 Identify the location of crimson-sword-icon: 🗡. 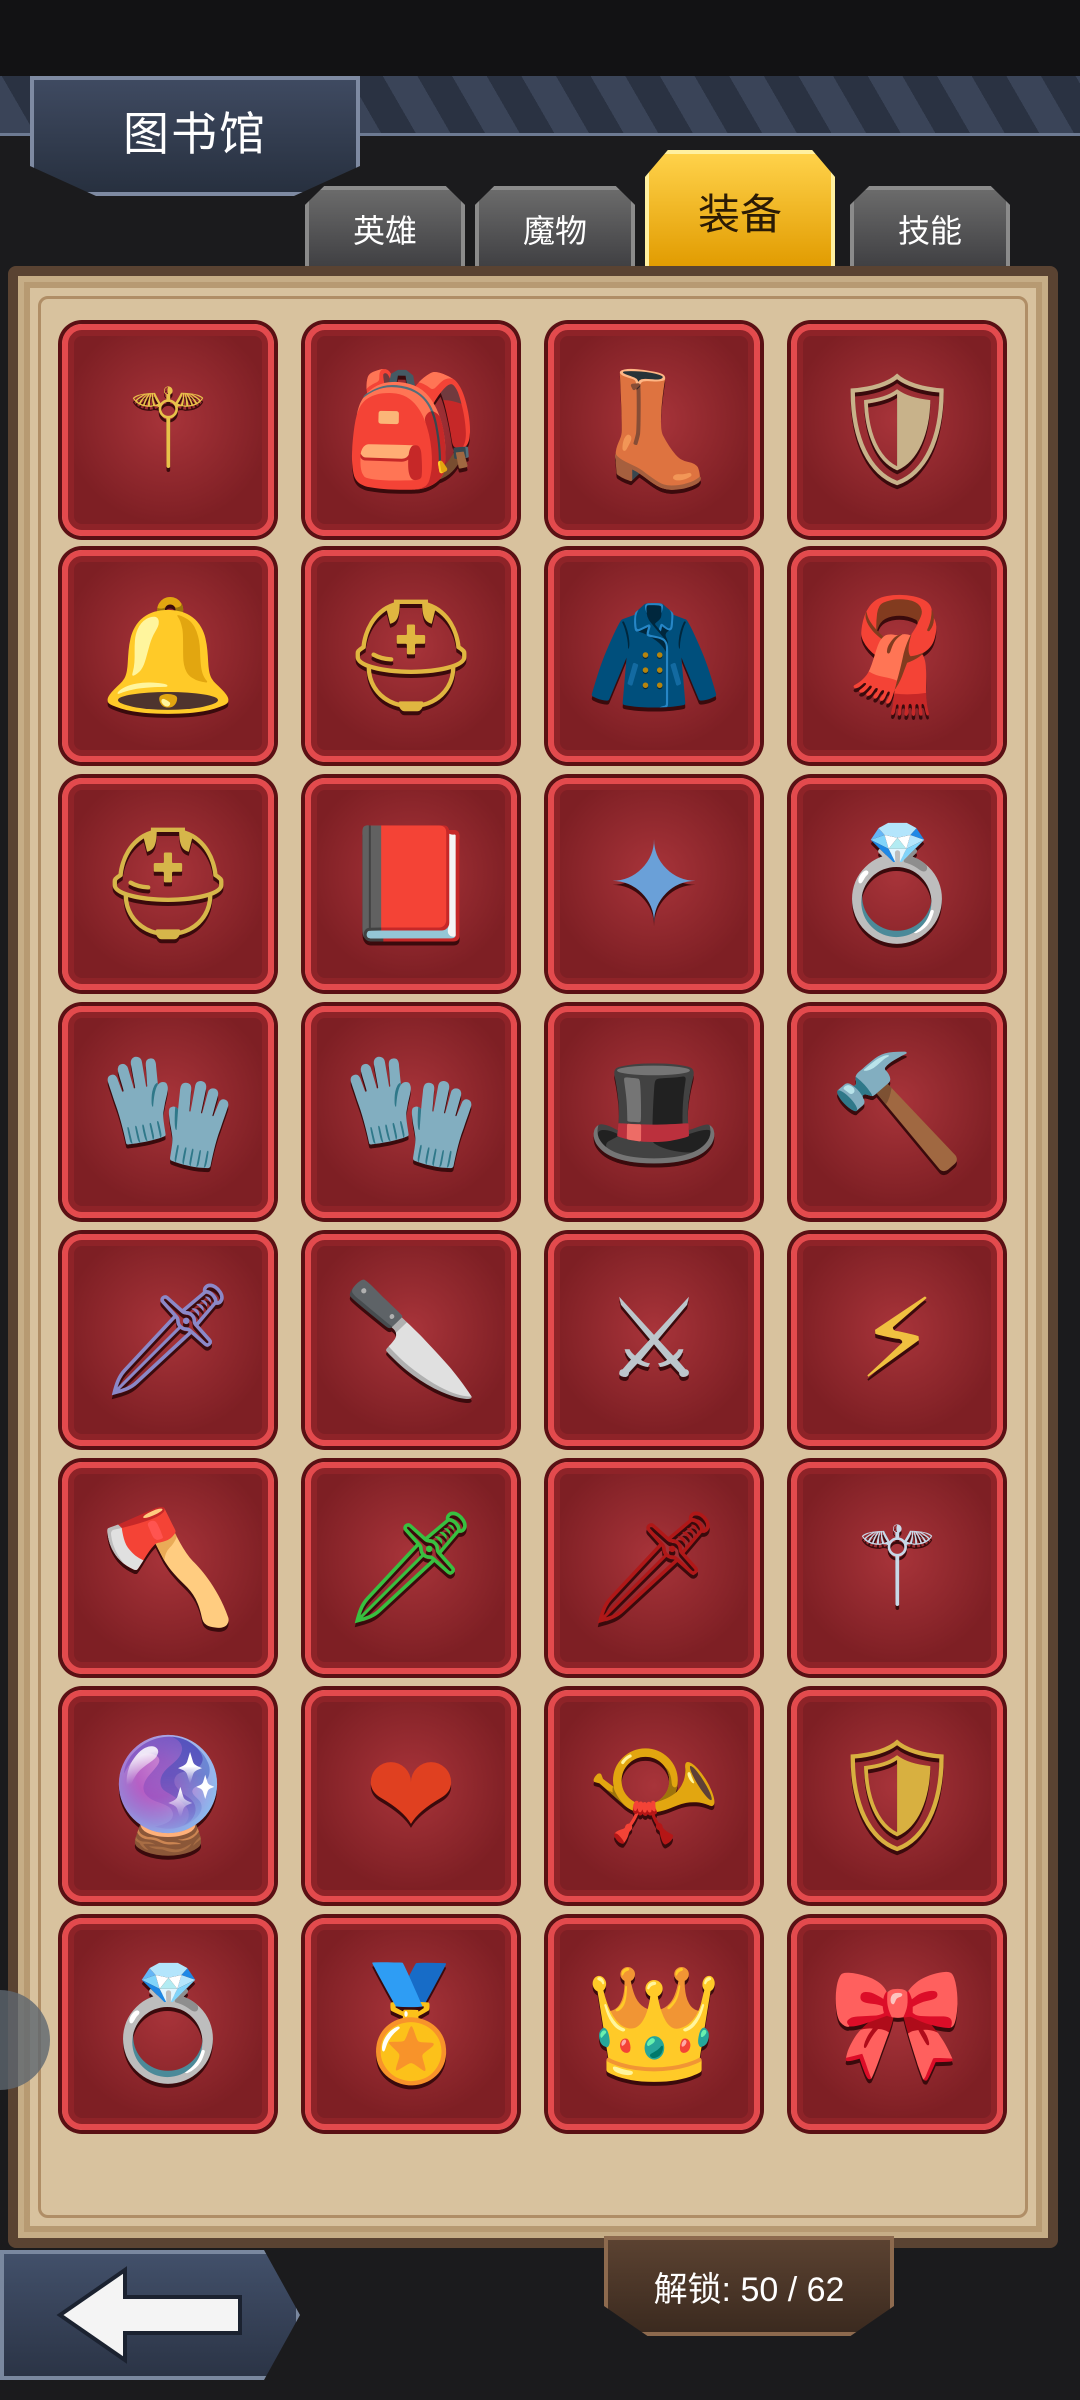
(654, 1567).